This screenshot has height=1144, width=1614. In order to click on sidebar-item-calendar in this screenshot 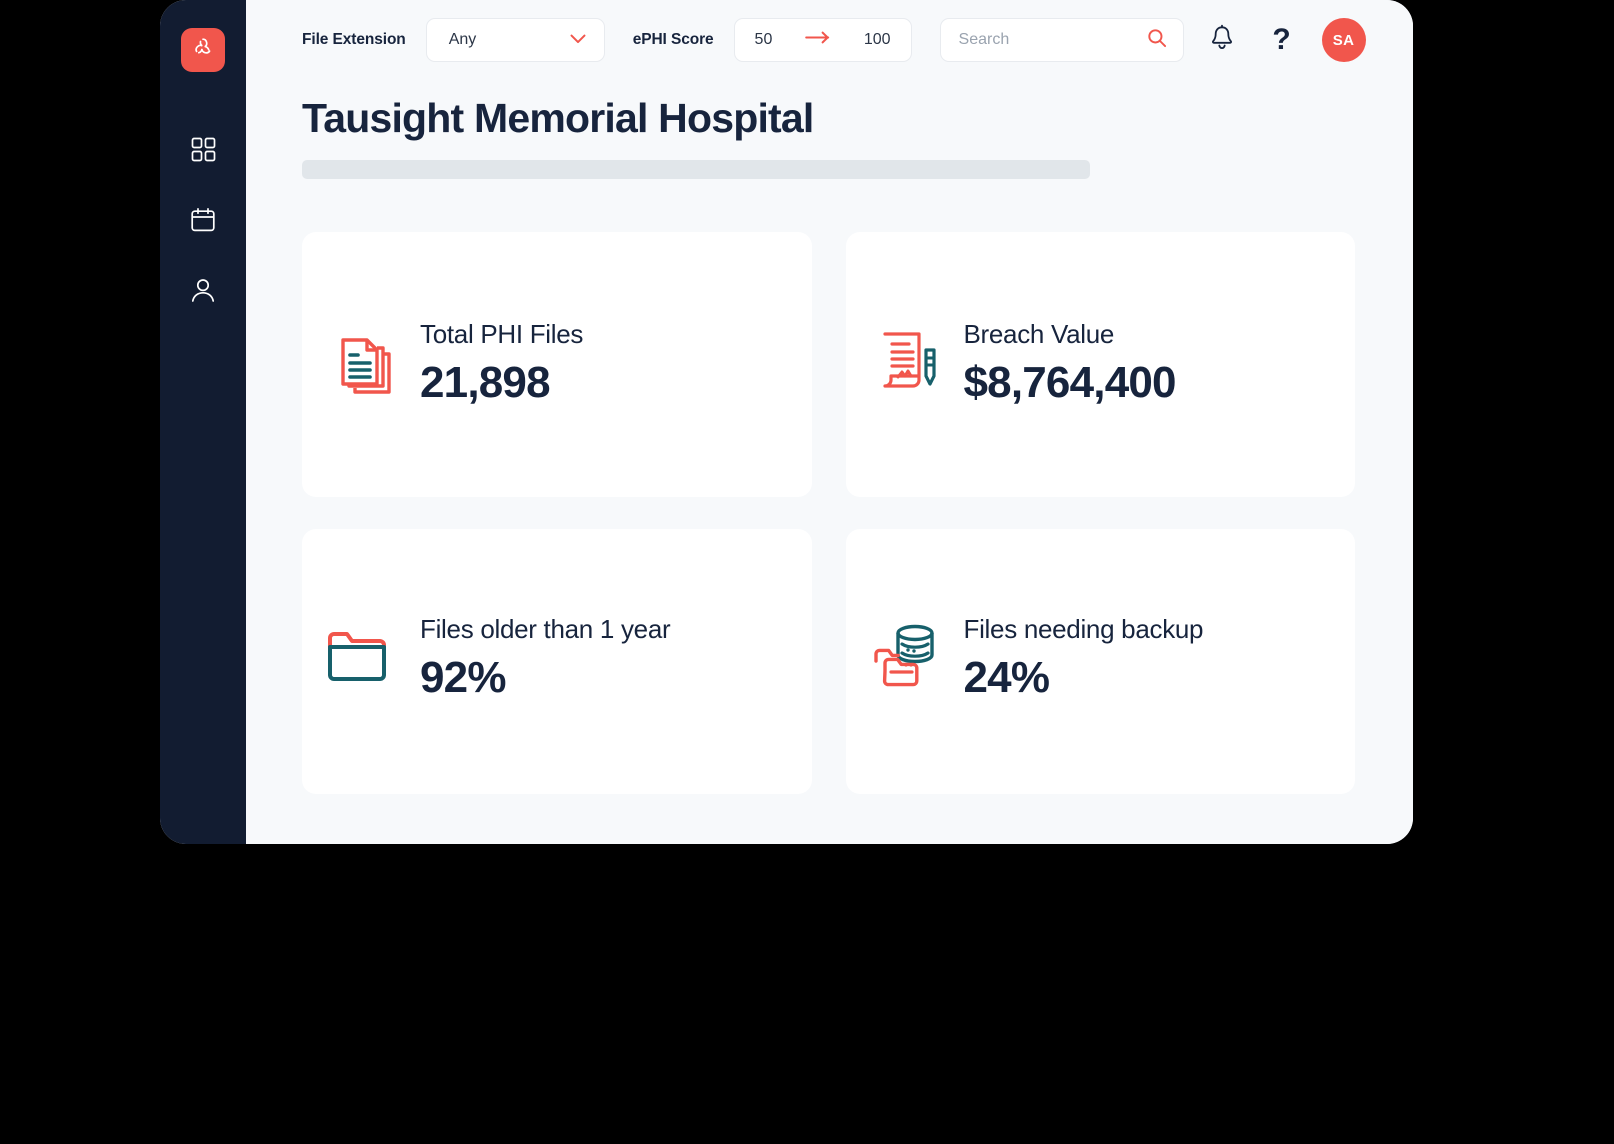, I will do `click(203, 222)`.